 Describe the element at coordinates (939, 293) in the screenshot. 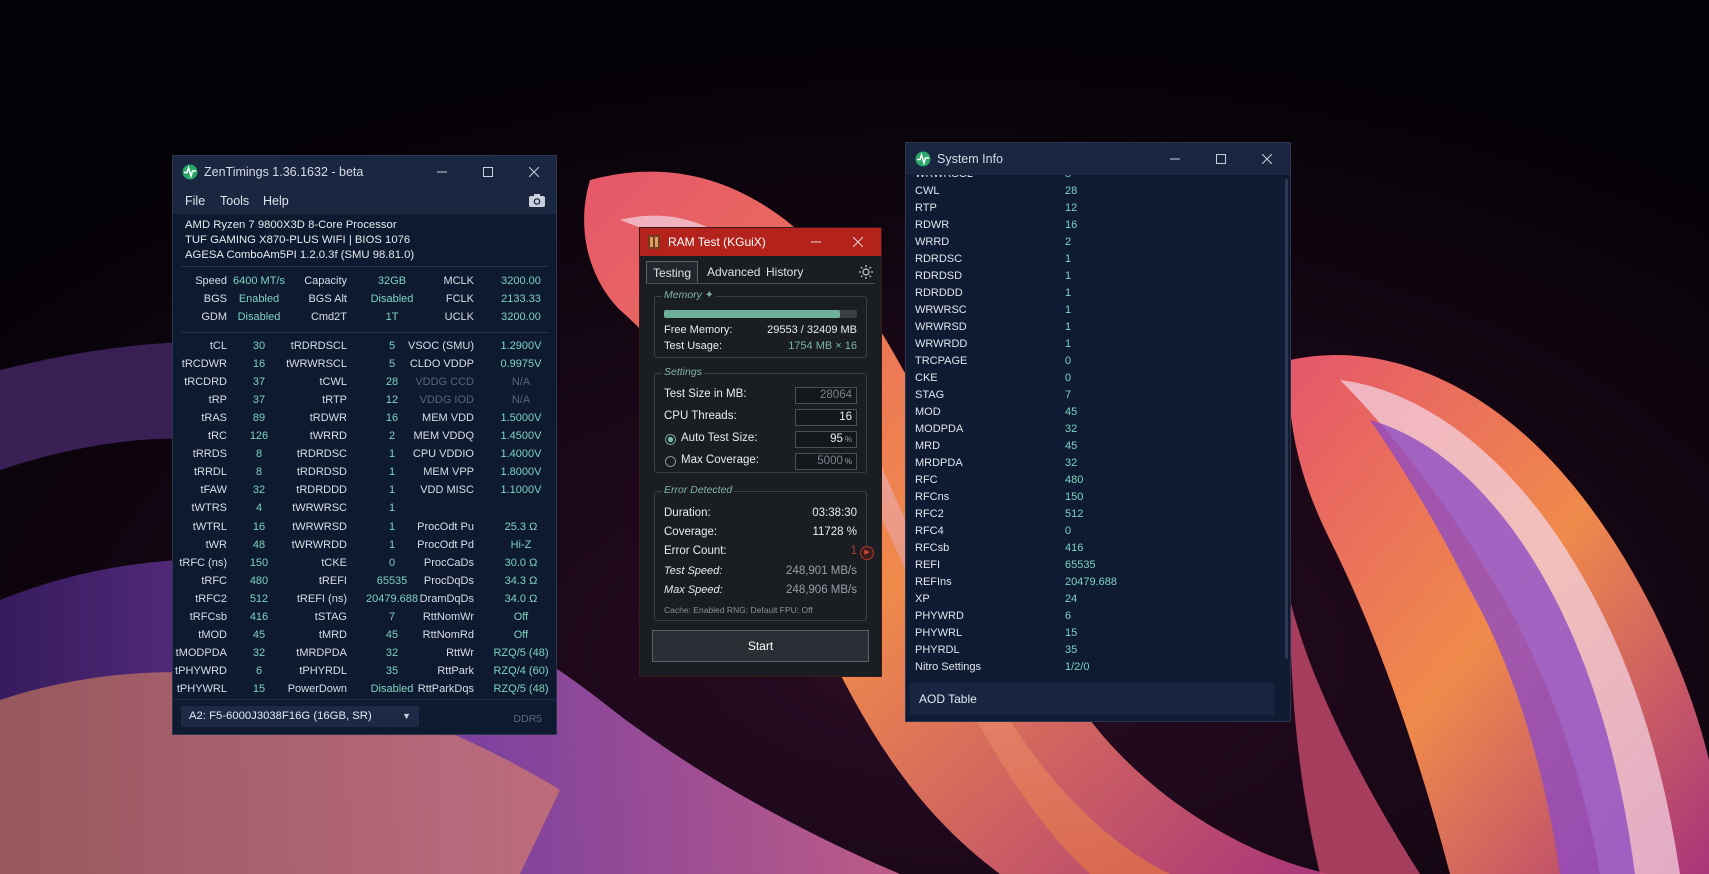

I see `sysinfo-key: RDRDDD` at that location.